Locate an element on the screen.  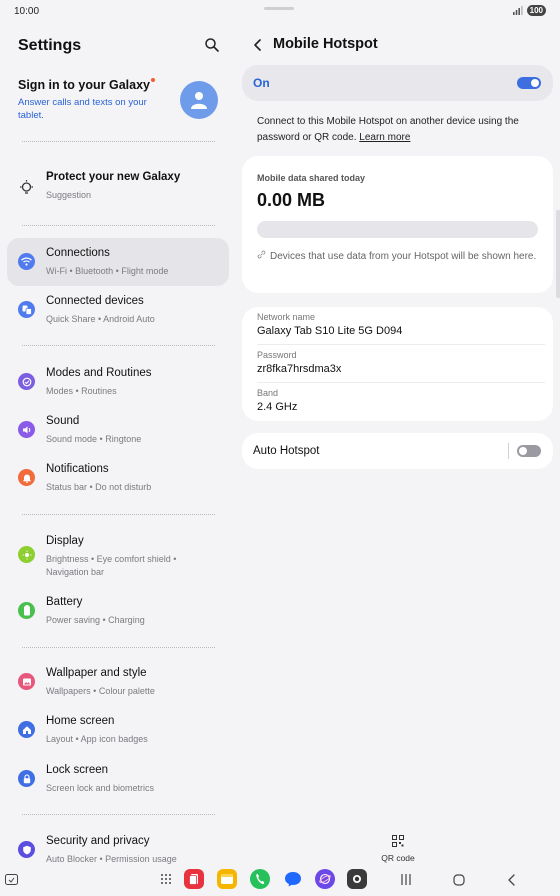
master-switch-label: On is located at coordinates (261, 83).